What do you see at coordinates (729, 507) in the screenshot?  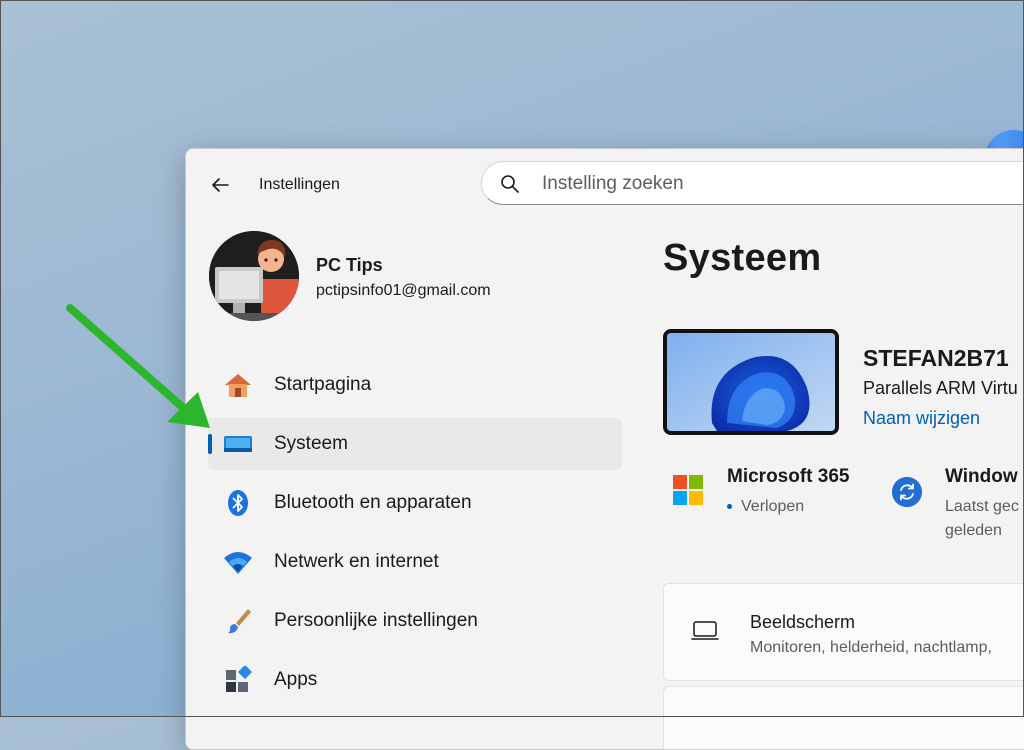 I see `status-dot` at bounding box center [729, 507].